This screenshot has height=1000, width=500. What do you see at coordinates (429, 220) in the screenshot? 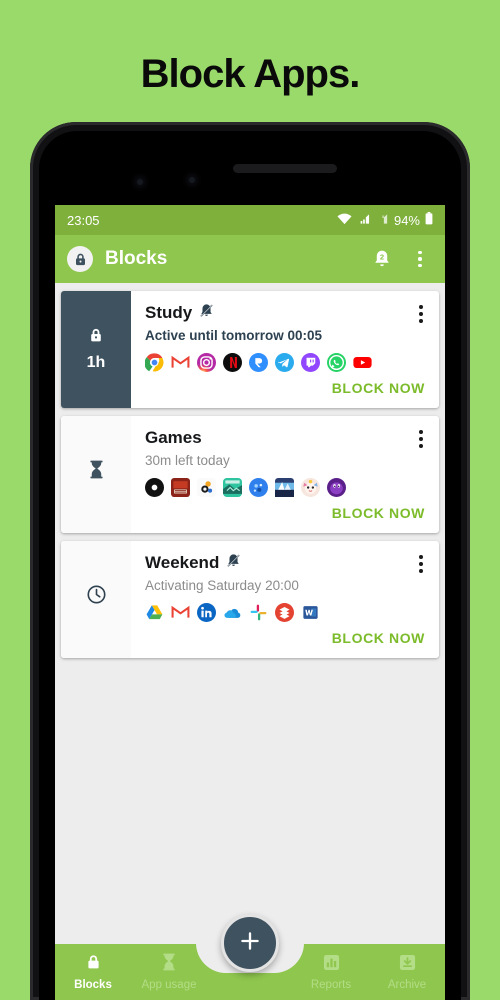
I see `battery-icon` at bounding box center [429, 220].